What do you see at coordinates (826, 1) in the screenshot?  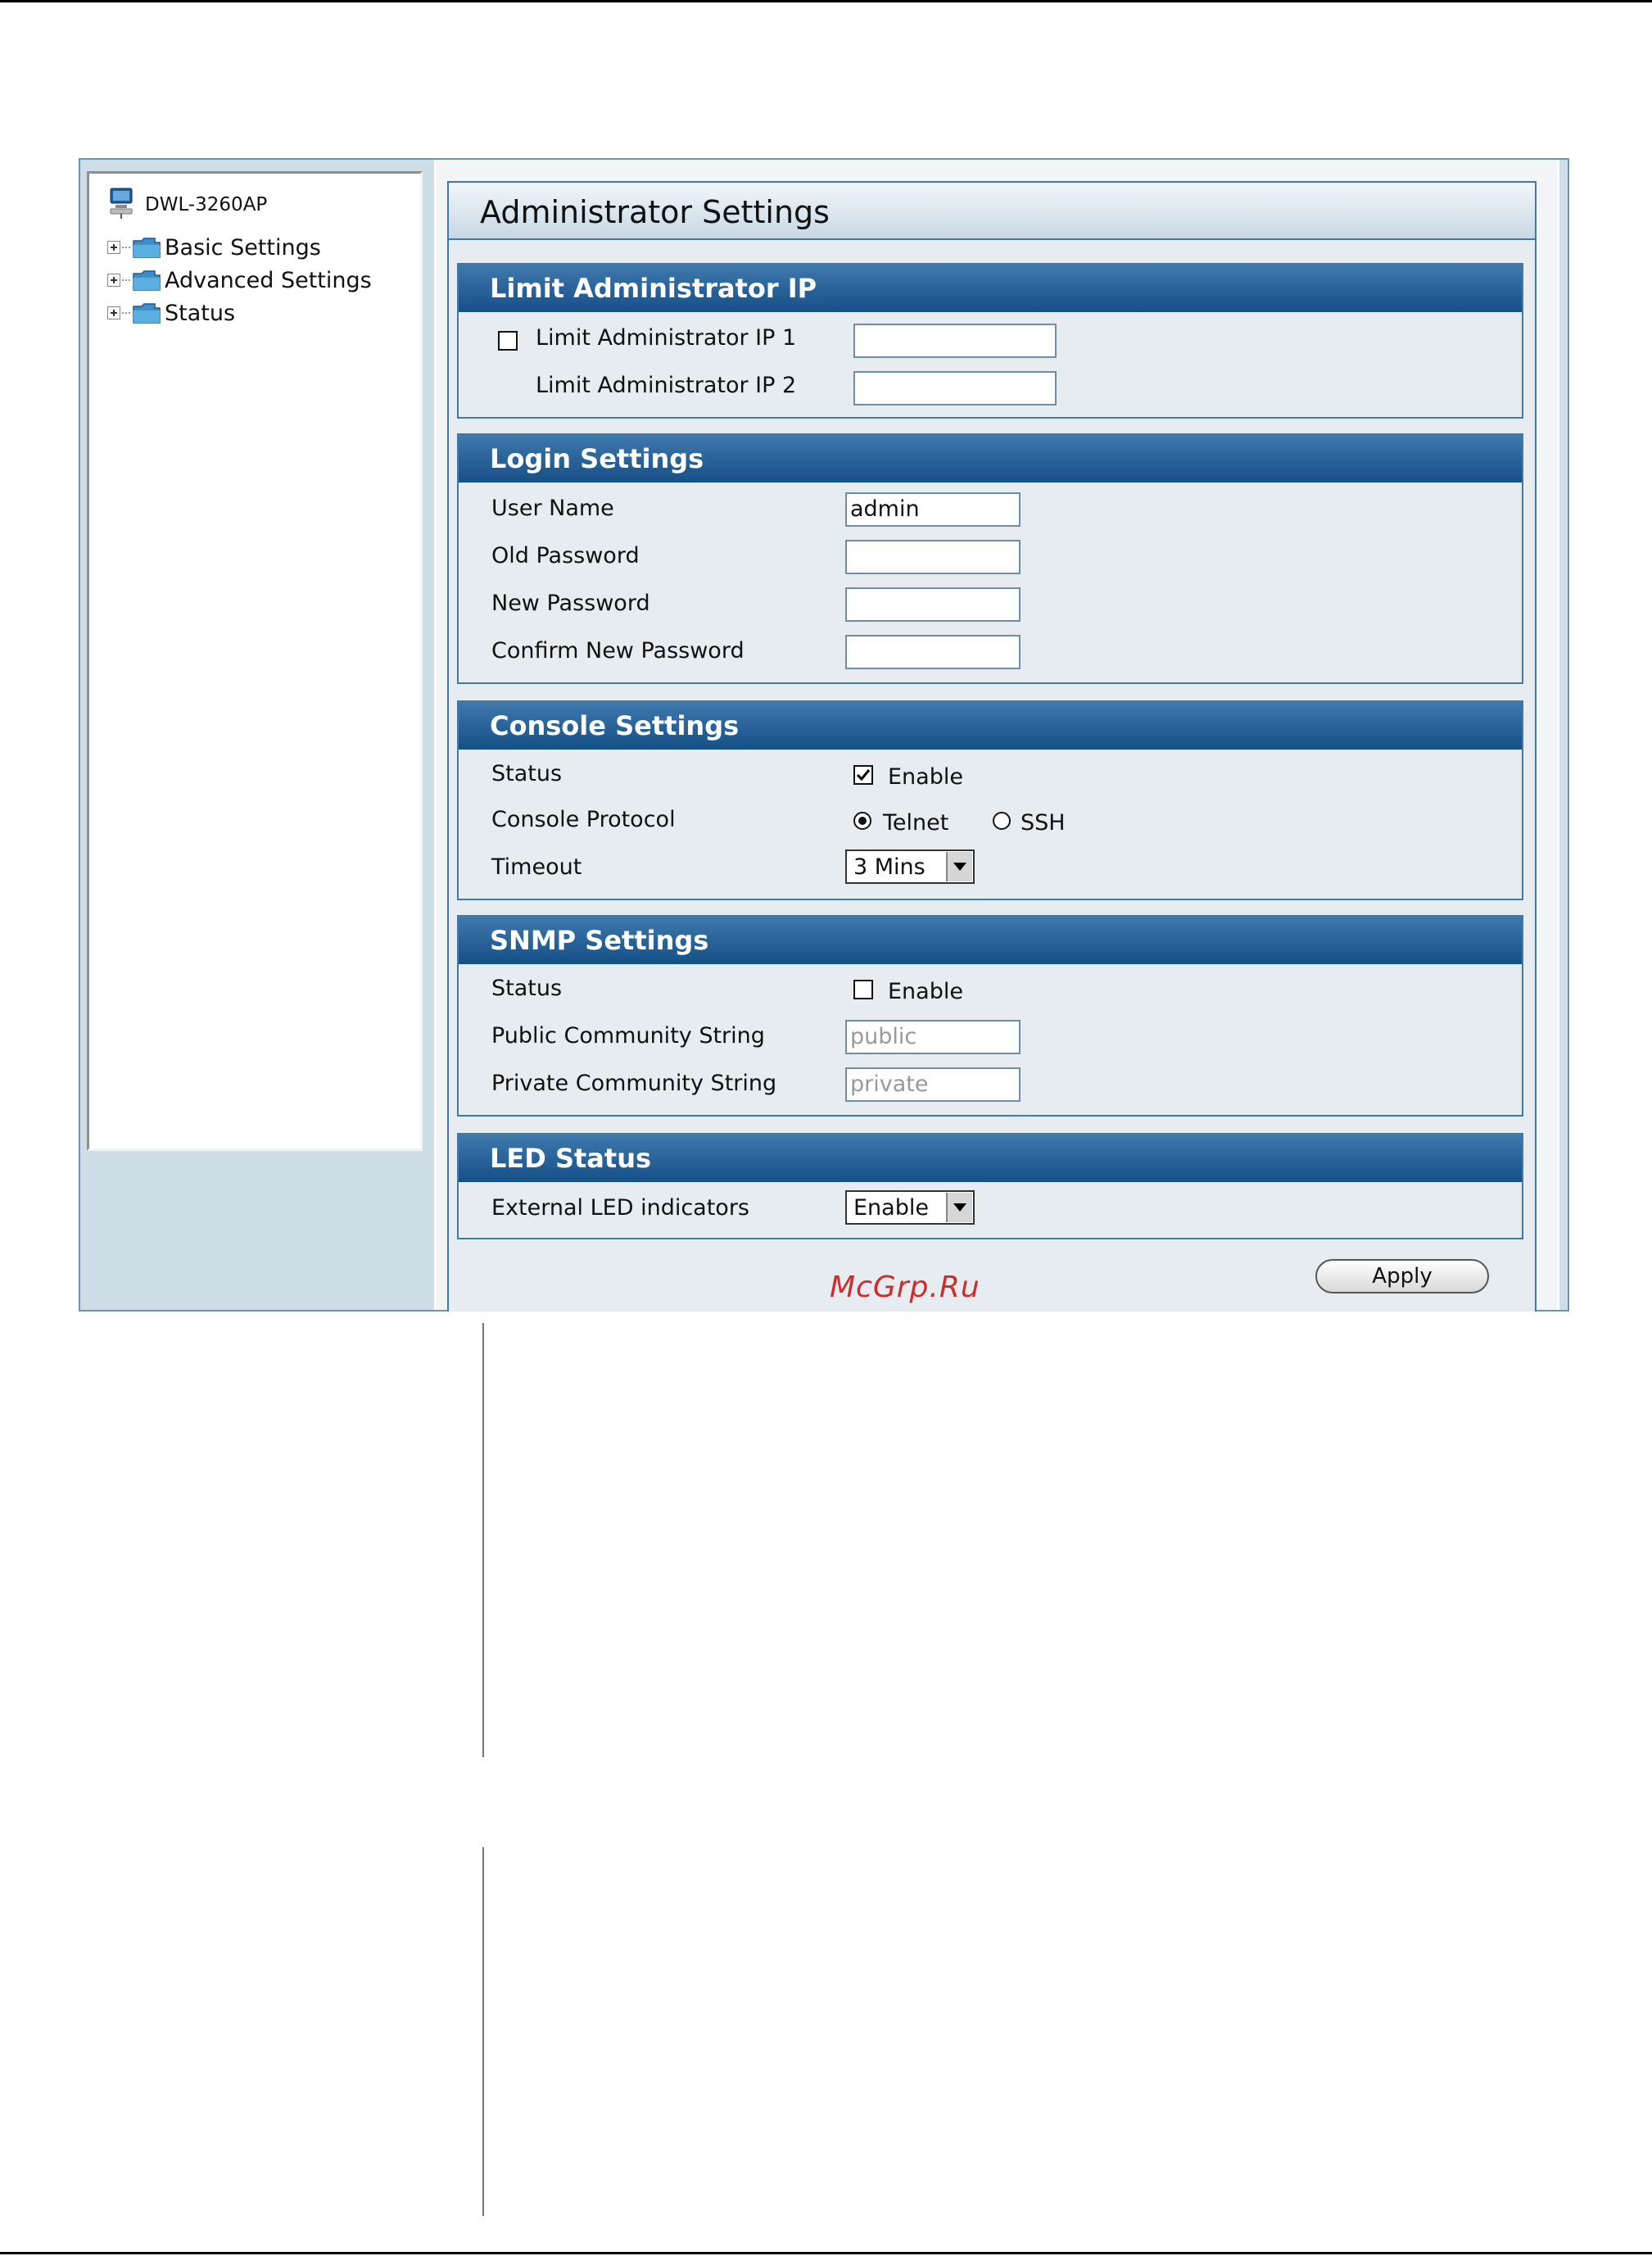 I see `page-top-rule` at bounding box center [826, 1].